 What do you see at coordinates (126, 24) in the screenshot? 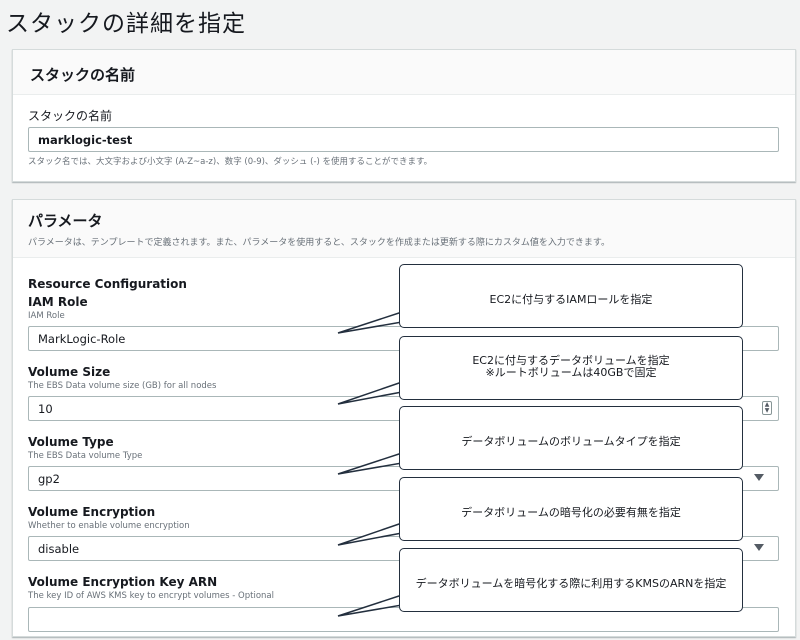
I see `page-title: スタックの詳細を指定` at bounding box center [126, 24].